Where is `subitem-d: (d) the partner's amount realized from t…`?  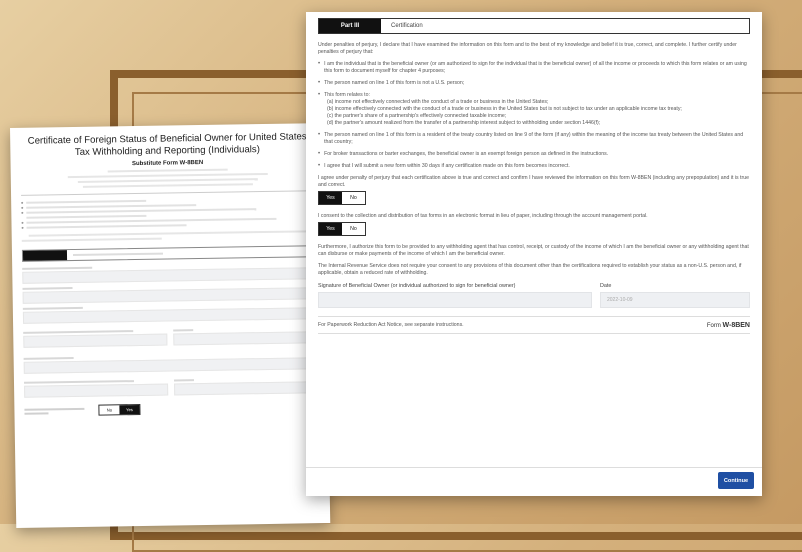 subitem-d: (d) the partner's amount realized from t… is located at coordinates (464, 123).